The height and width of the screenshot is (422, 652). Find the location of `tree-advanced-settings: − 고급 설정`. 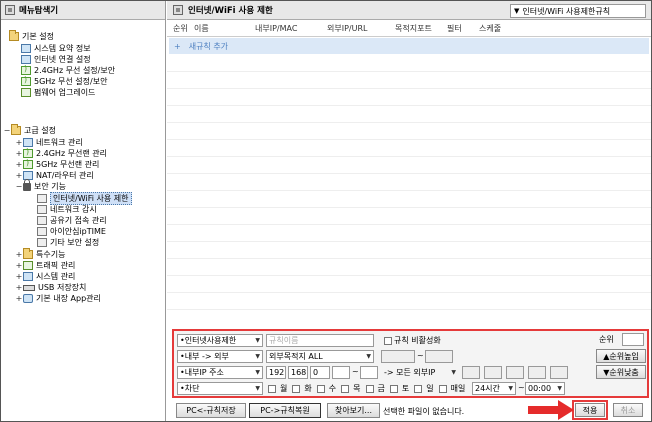

tree-advanced-settings: − 고급 설정 is located at coordinates (29, 130).